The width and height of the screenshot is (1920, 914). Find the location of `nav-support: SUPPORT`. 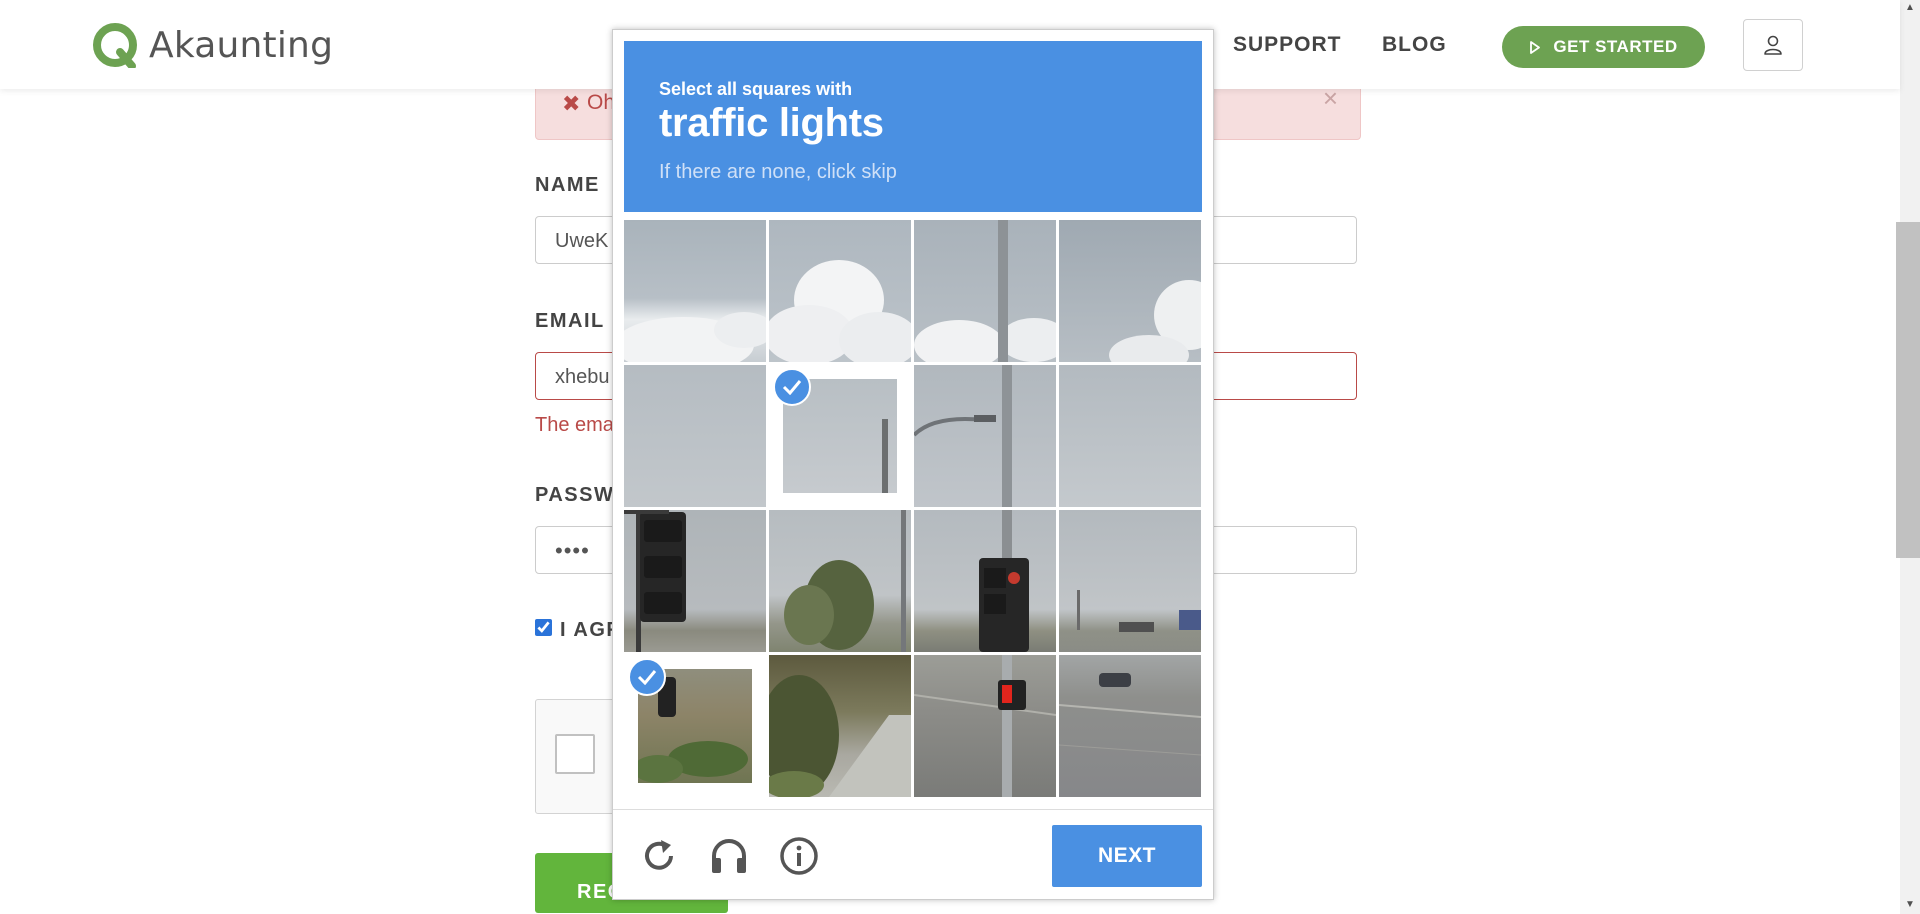

nav-support: SUPPORT is located at coordinates (1287, 45).